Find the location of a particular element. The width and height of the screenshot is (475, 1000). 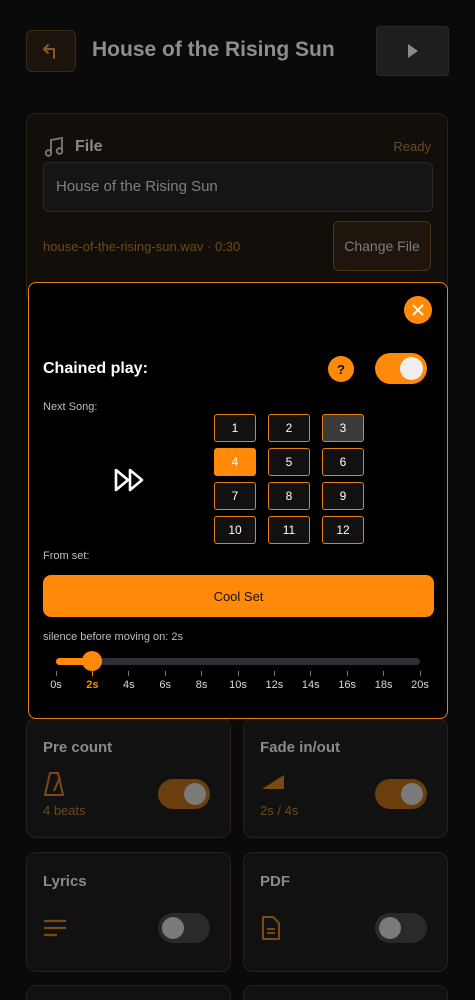

document-icon is located at coordinates (271, 928).